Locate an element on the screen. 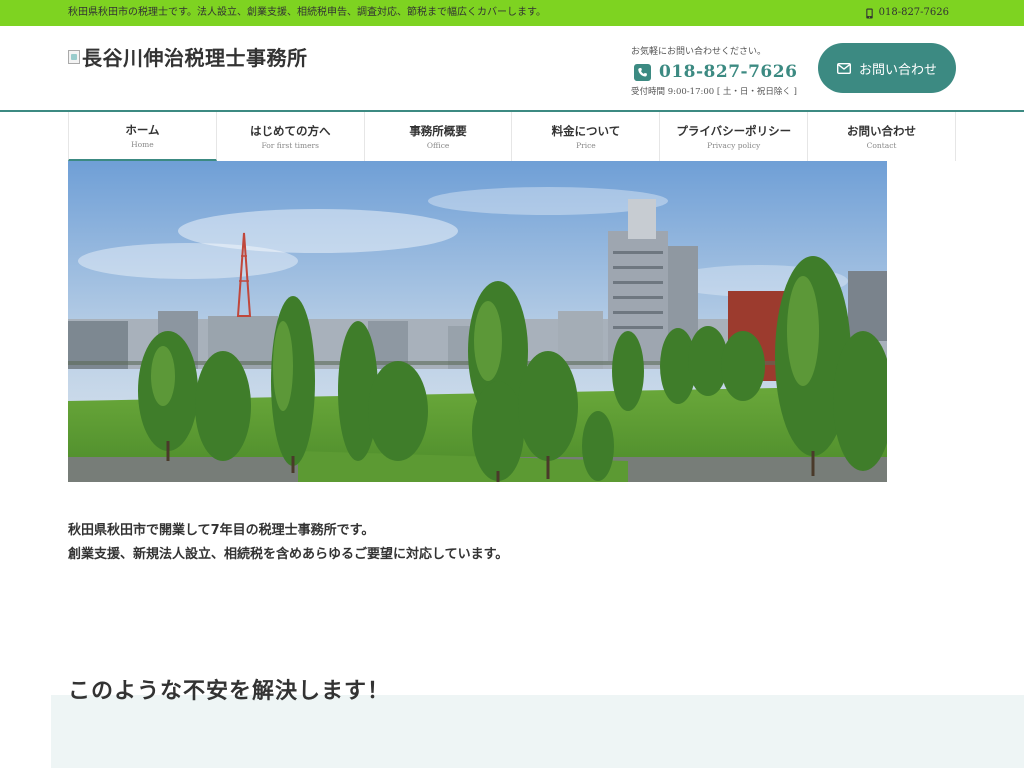 The width and height of the screenshot is (1024, 768). envelope-icon is located at coordinates (843, 68).